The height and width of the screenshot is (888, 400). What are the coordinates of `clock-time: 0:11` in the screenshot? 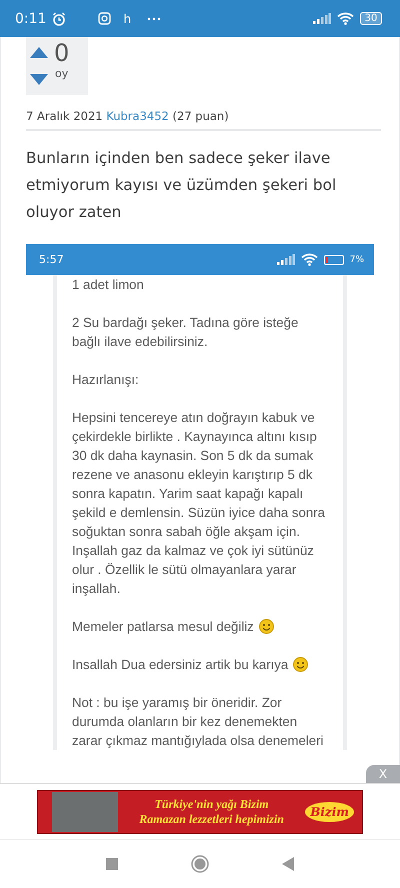 It's located at (30, 18).